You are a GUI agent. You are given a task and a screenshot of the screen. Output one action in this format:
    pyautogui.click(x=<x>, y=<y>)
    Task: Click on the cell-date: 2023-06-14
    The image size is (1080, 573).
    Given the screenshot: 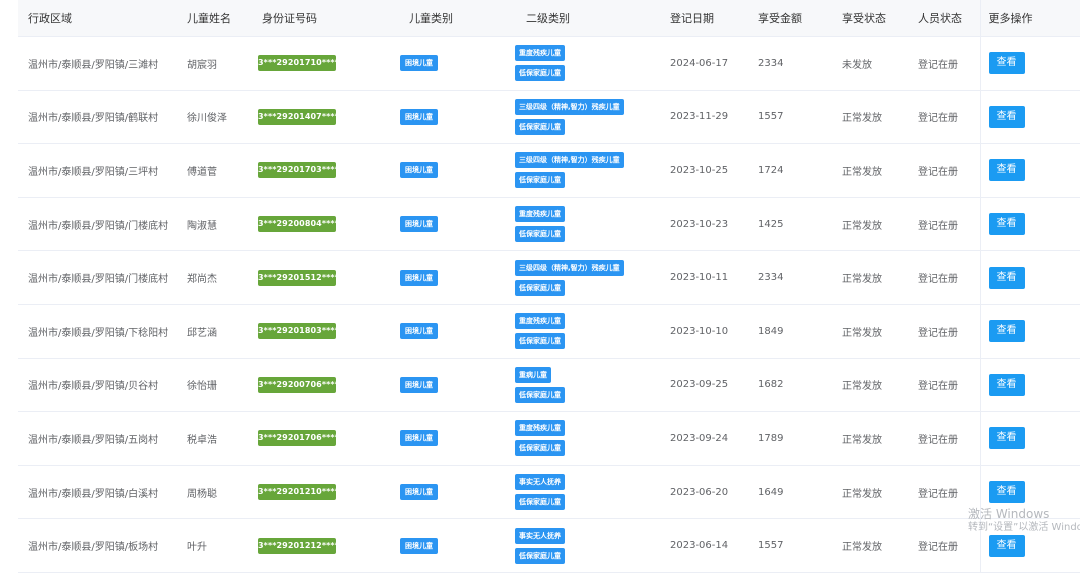 What is the action you would take?
    pyautogui.click(x=708, y=545)
    